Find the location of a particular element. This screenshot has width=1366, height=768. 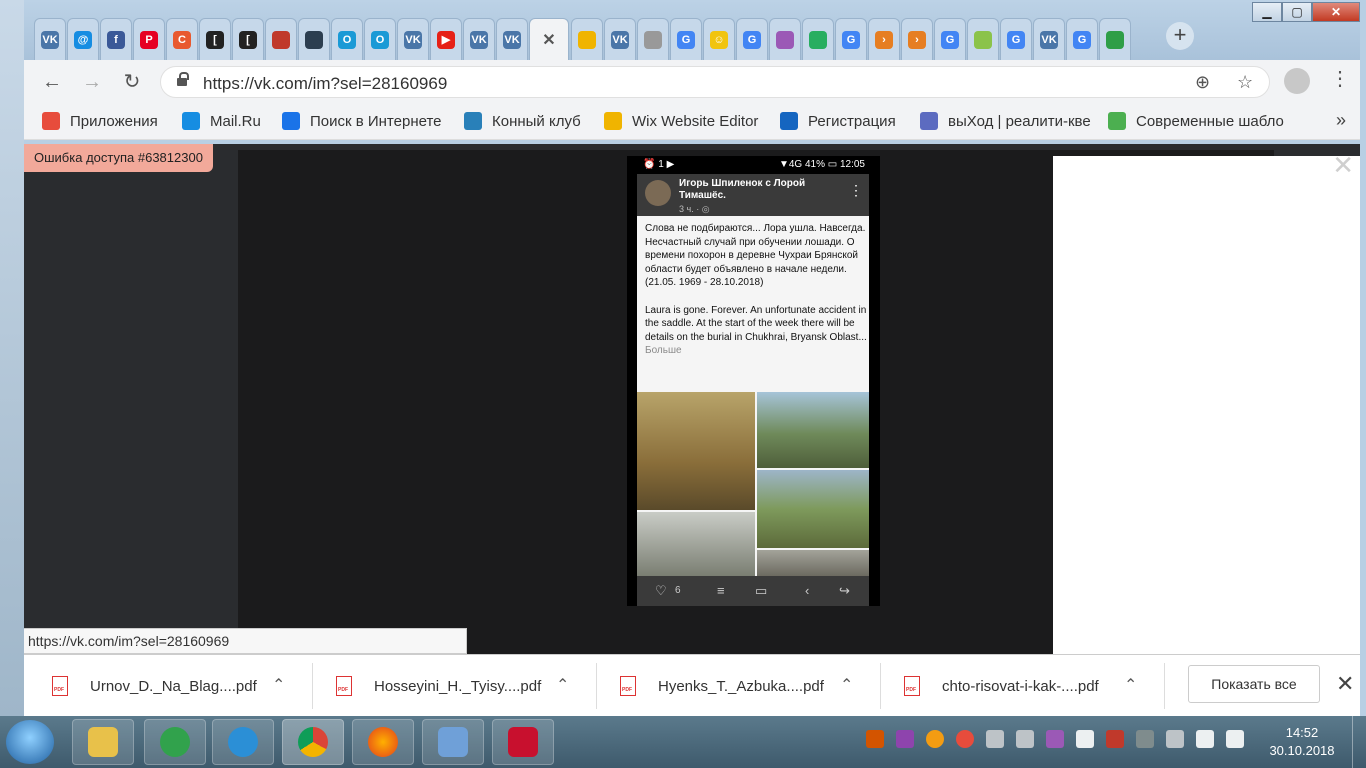

bookmark-item: Конный клуб is located at coordinates (522, 121).